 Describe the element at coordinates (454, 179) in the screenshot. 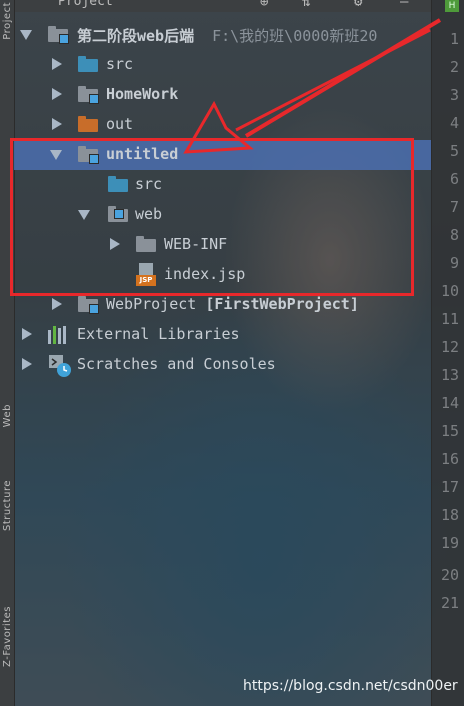

I see `line-number: 6` at that location.